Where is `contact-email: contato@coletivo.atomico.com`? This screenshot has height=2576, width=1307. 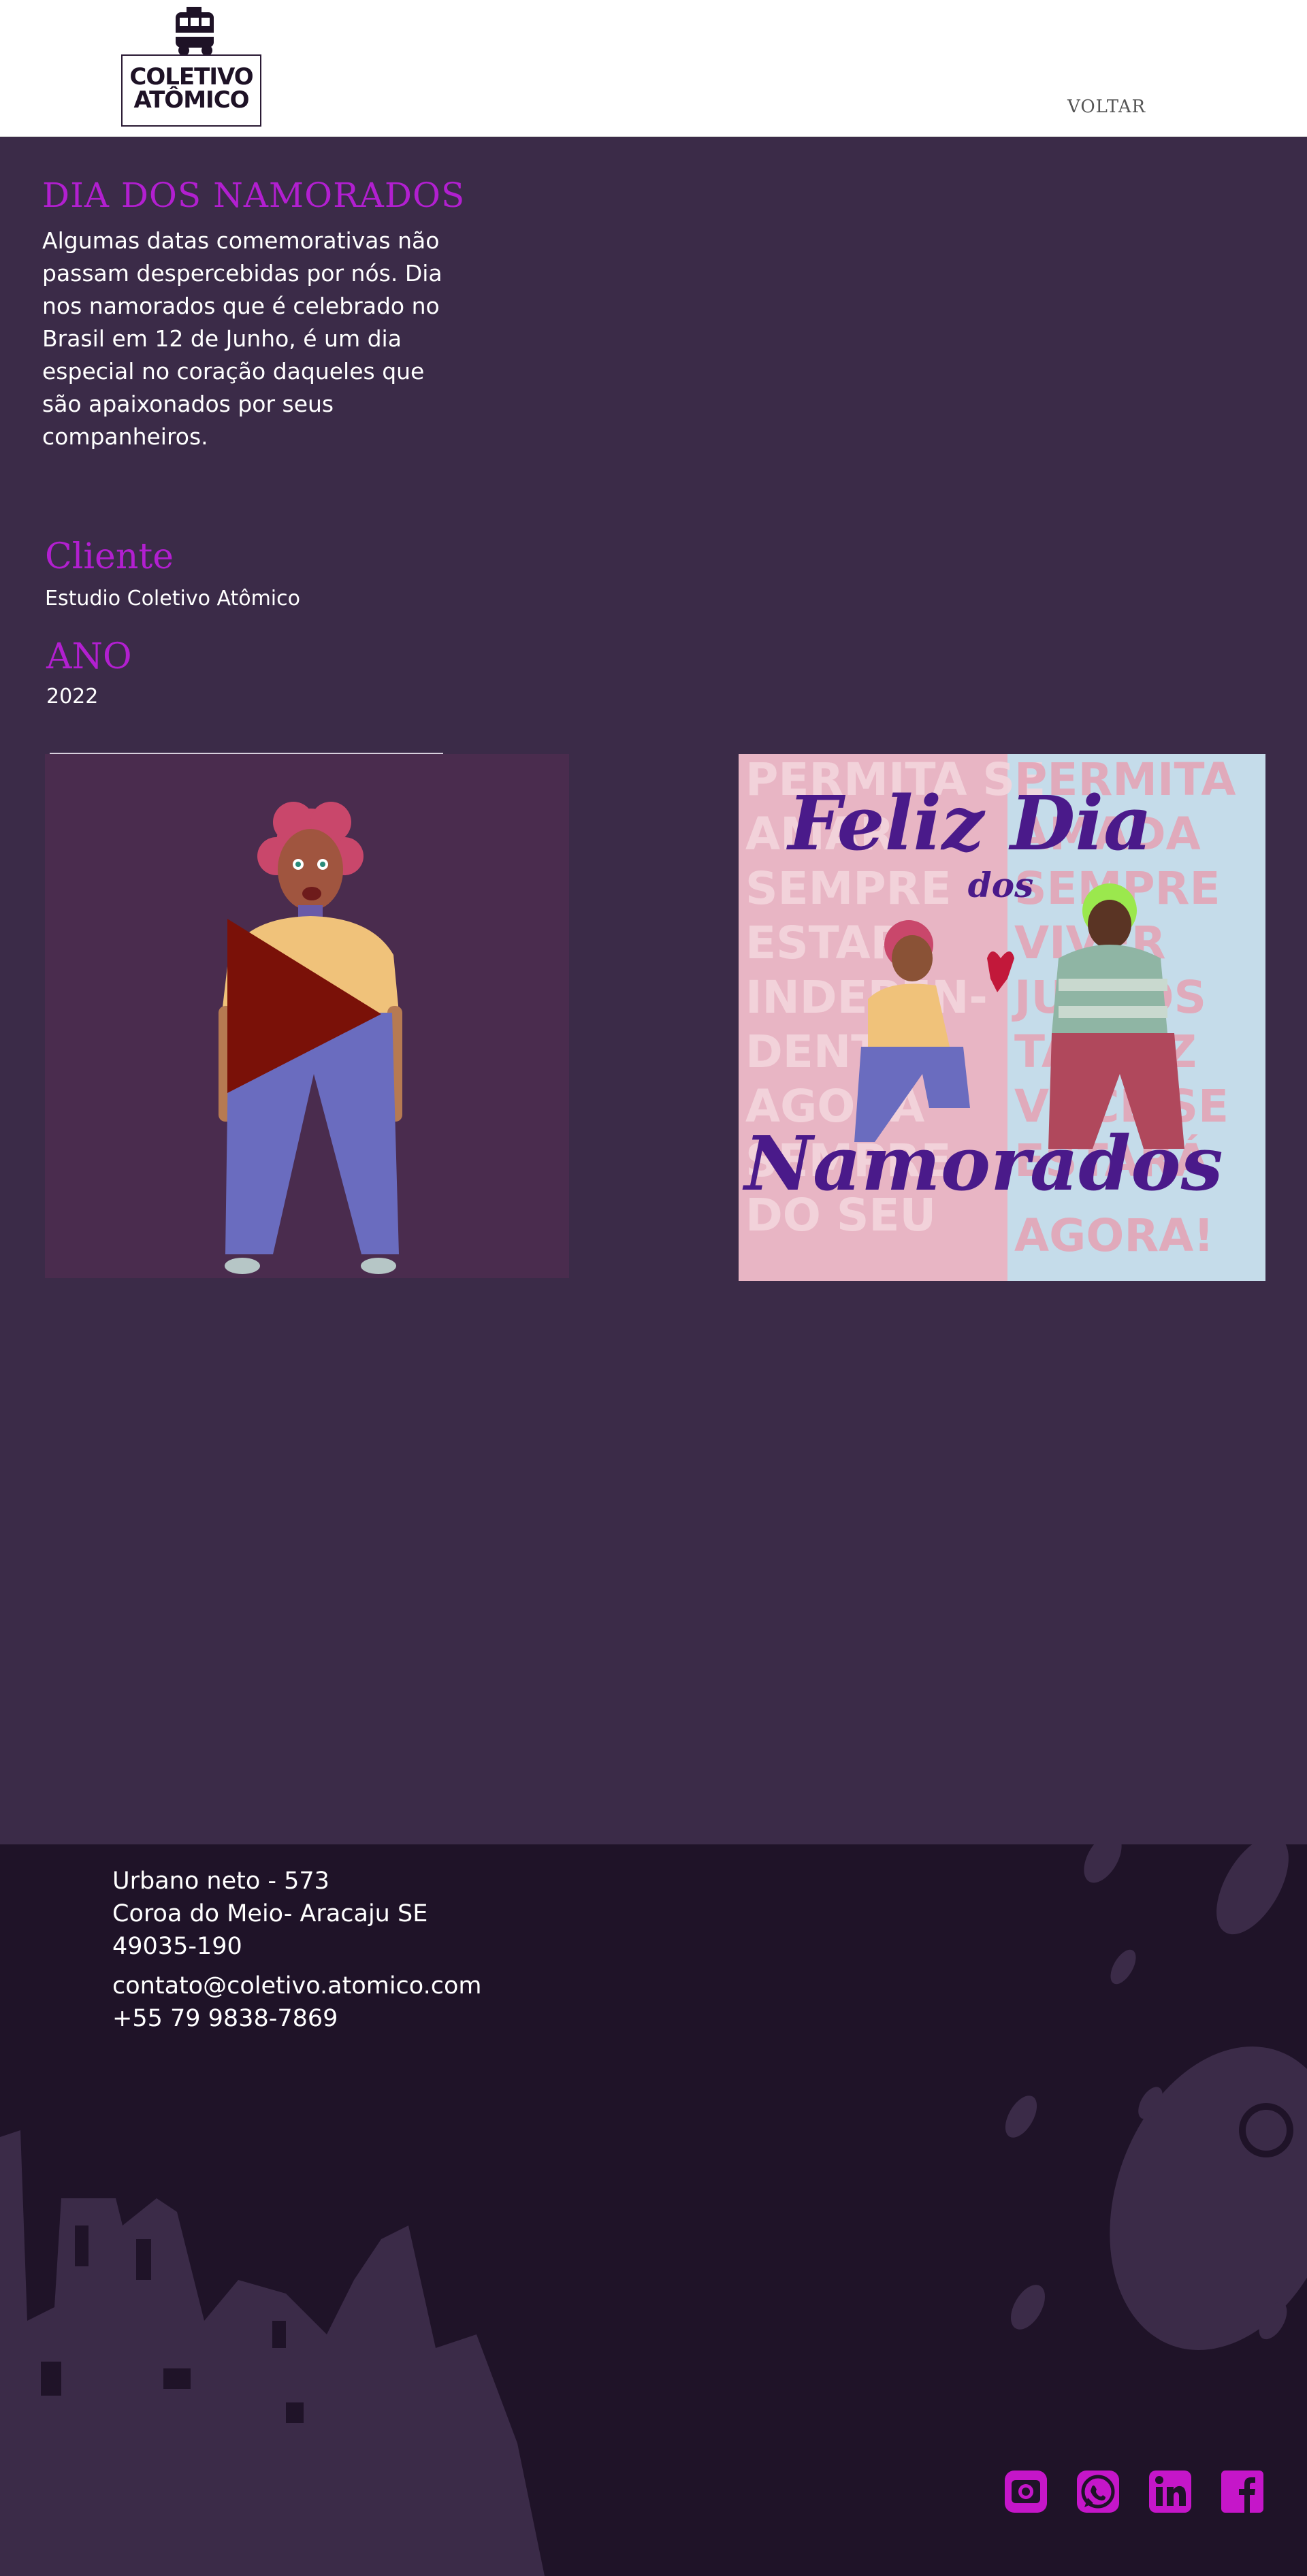 contact-email: contato@coletivo.atomico.com is located at coordinates (297, 1986).